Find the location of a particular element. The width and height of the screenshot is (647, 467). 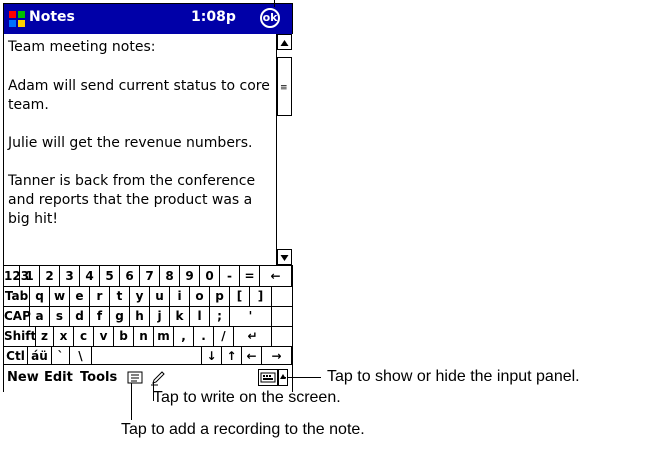

key: d is located at coordinates (80, 316).